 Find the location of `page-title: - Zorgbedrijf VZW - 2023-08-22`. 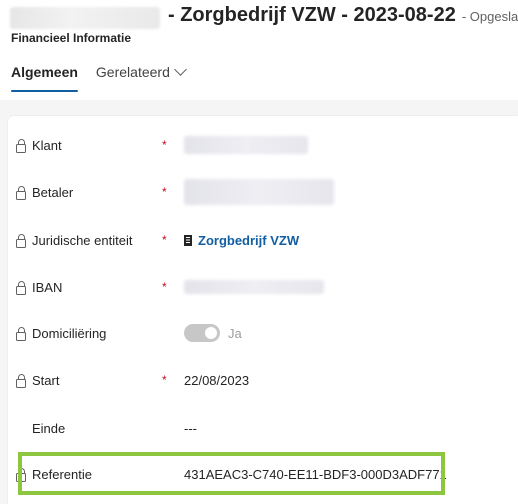

page-title: - Zorgbedrijf VZW - 2023-08-22 is located at coordinates (312, 15).